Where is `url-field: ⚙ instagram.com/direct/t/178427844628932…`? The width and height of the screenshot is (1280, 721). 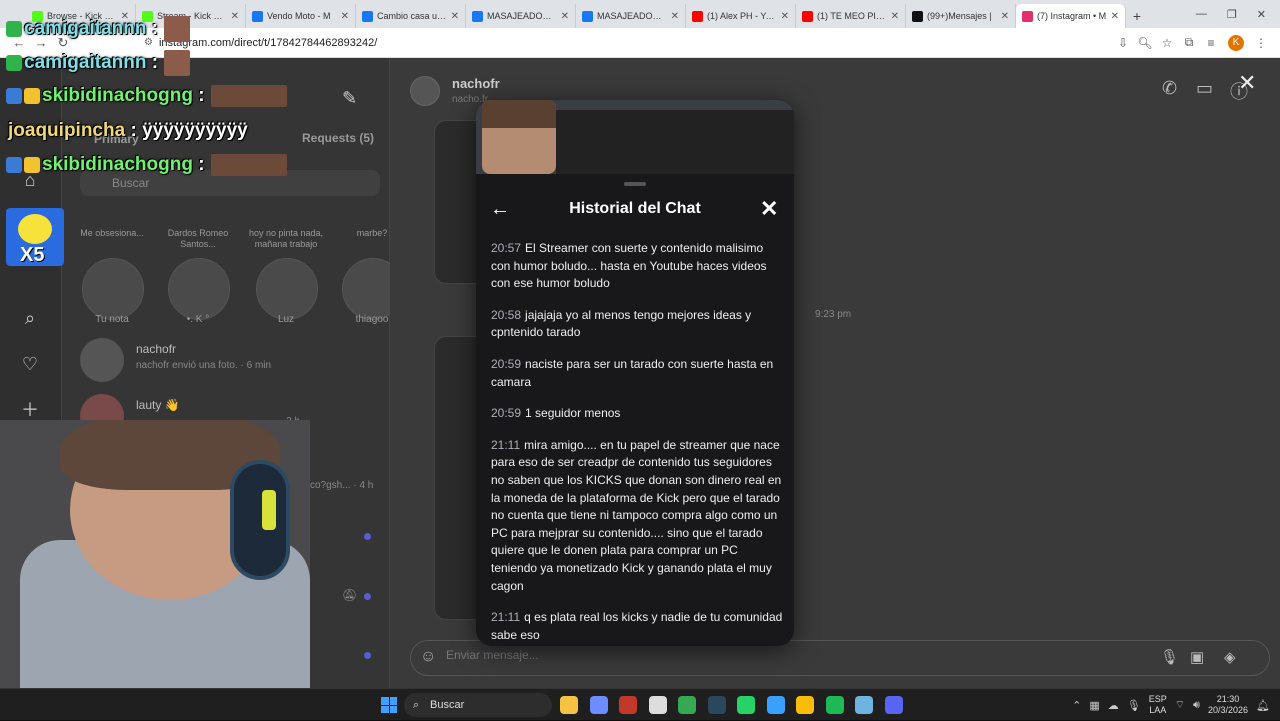 url-field: ⚙ instagram.com/direct/t/178427844628932… is located at coordinates (628, 43).